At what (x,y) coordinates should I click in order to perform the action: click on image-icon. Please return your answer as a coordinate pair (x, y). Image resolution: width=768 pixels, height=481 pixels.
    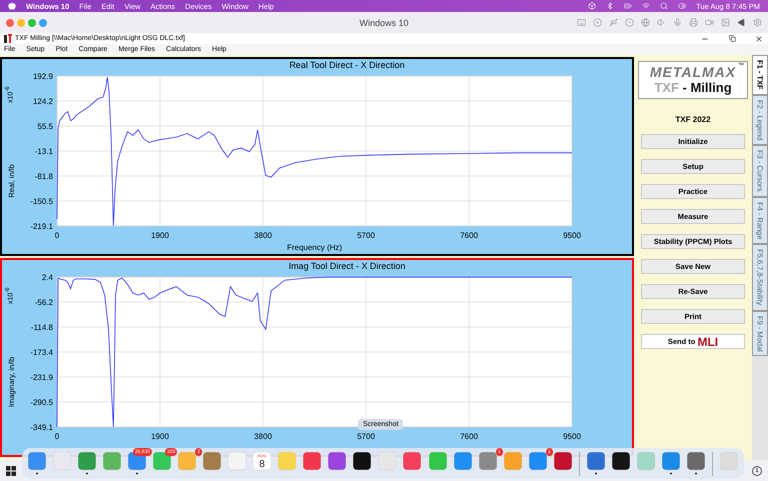
    Looking at the image, I should click on (725, 22).